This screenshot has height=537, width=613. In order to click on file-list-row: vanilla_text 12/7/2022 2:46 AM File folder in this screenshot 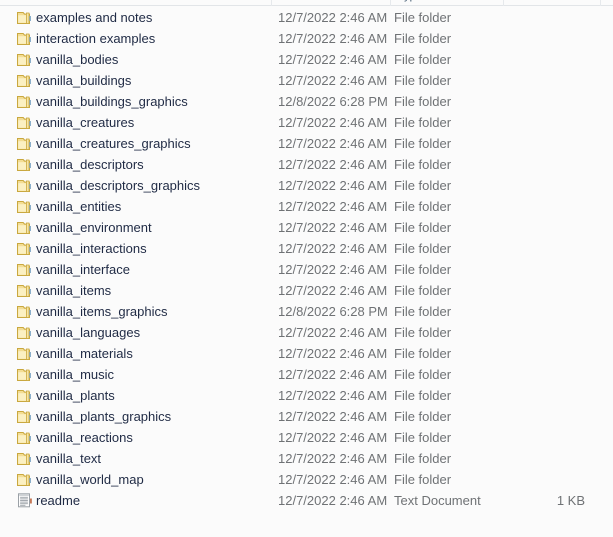, I will do `click(306, 458)`.